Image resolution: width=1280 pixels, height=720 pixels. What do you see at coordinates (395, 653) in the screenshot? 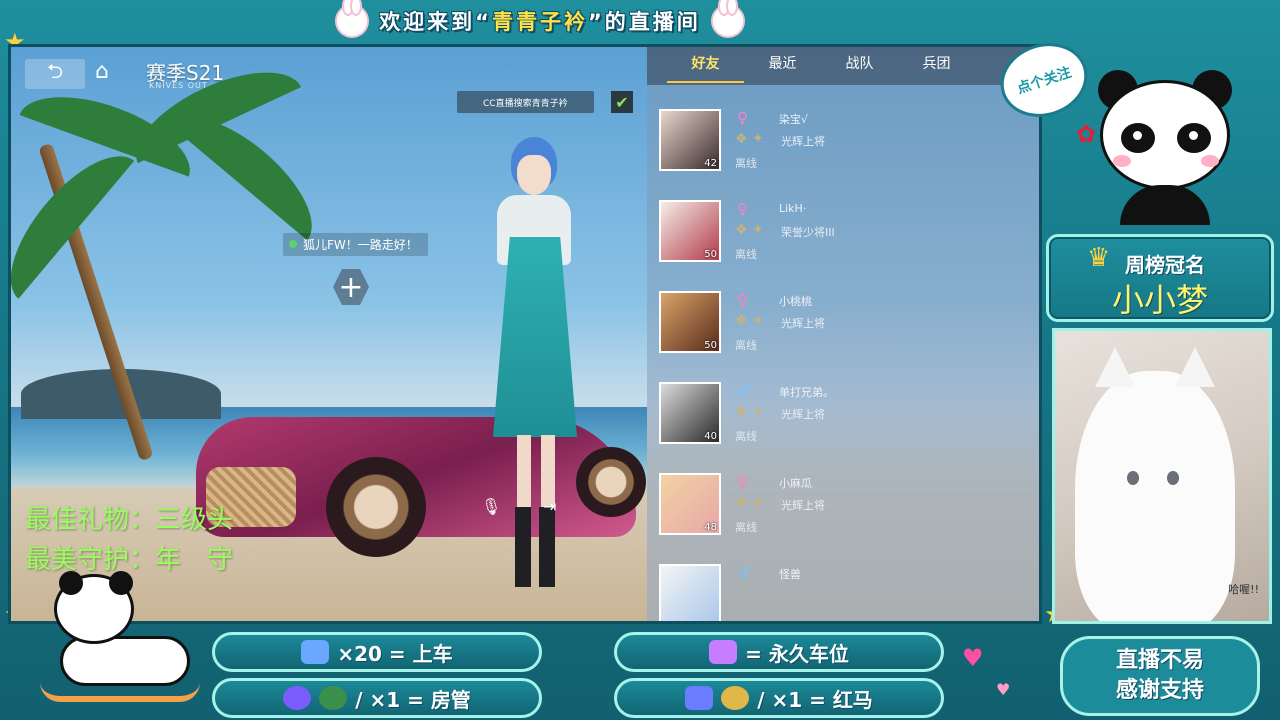
I see `reward-text: ×20 = 上车` at bounding box center [395, 653].